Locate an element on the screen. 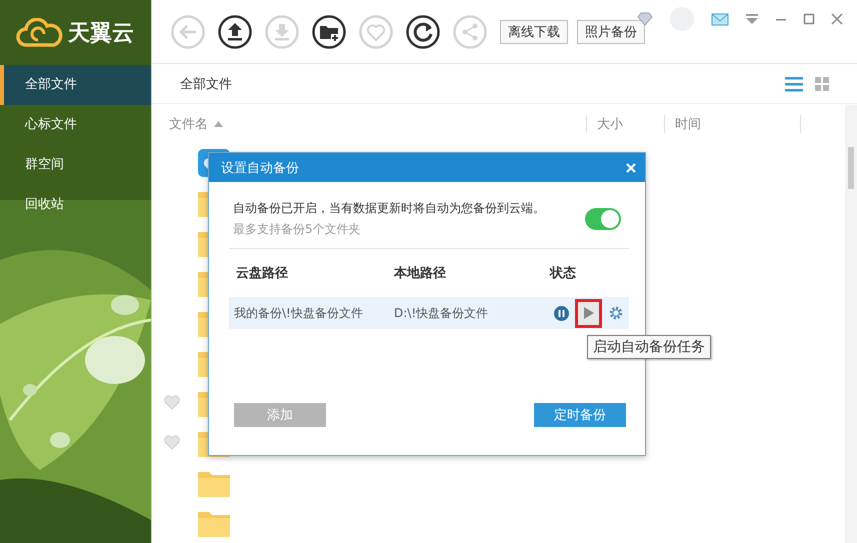 This screenshot has height=543, width=857. column-header: 本地路径 is located at coordinates (420, 273).